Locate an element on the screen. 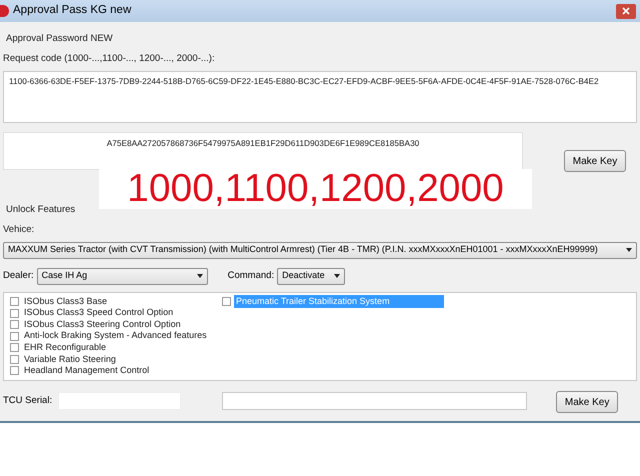 This screenshot has height=476, width=640. tcu-serial-label: TCU Serial: is located at coordinates (27, 401).